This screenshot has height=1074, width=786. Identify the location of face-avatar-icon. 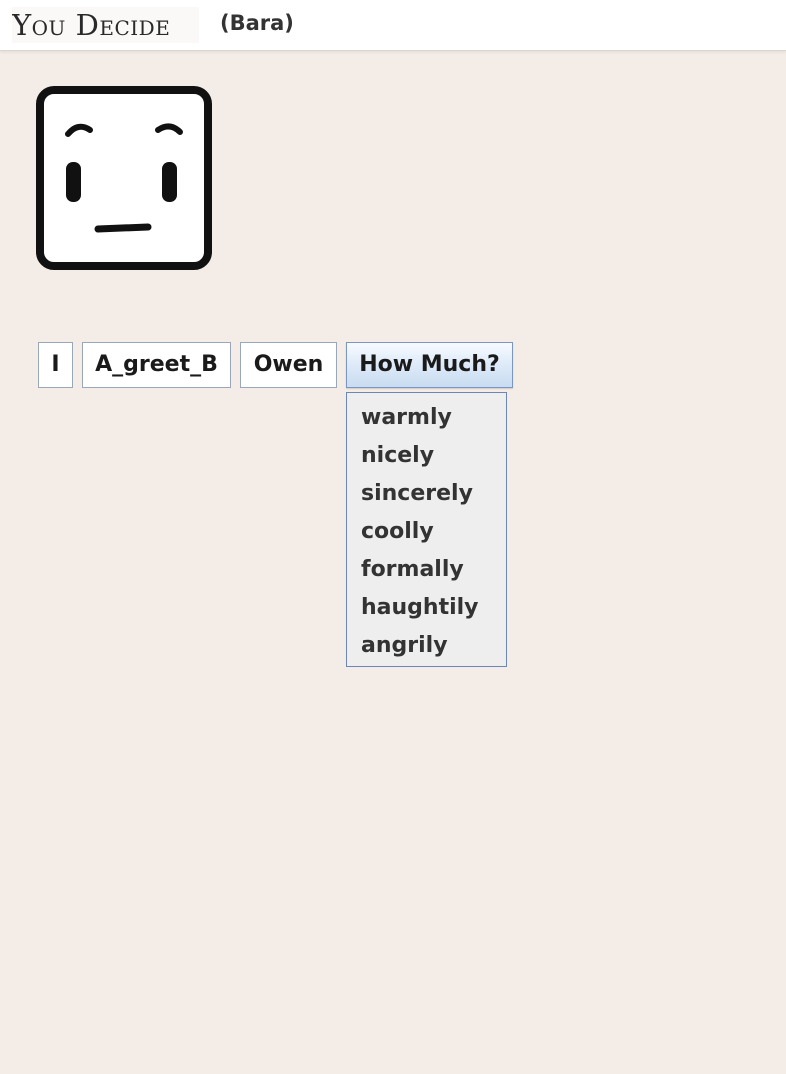
(124, 178).